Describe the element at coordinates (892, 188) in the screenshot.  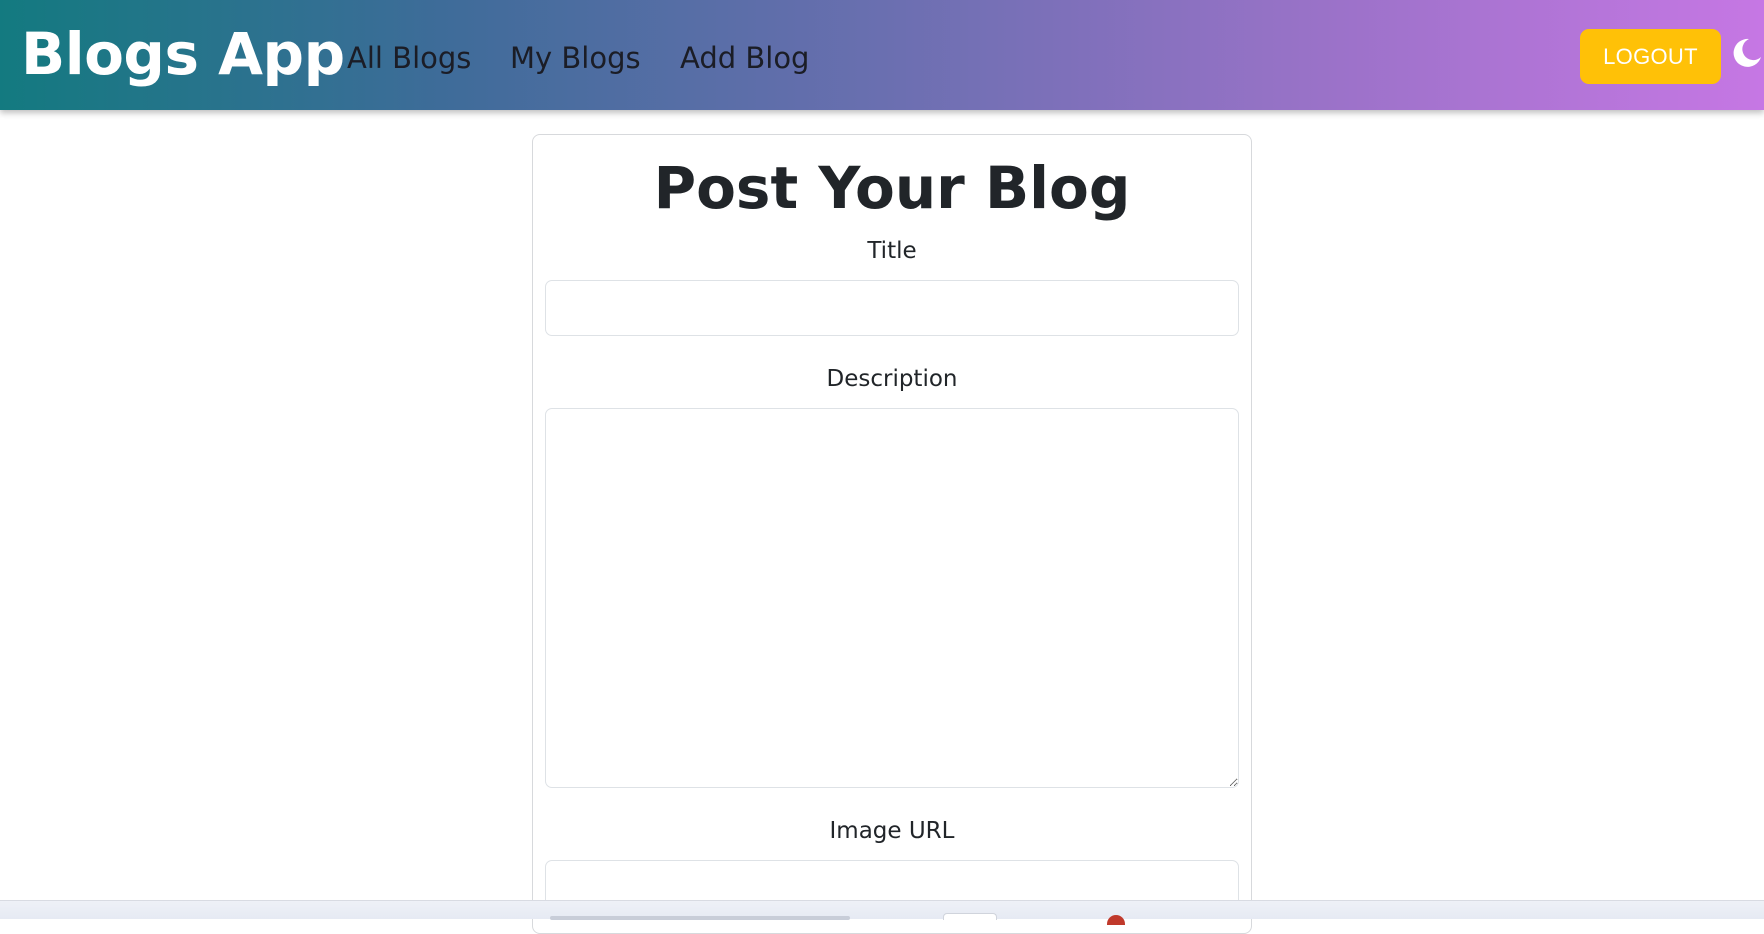
I see `page-title: Post Your Blog` at that location.